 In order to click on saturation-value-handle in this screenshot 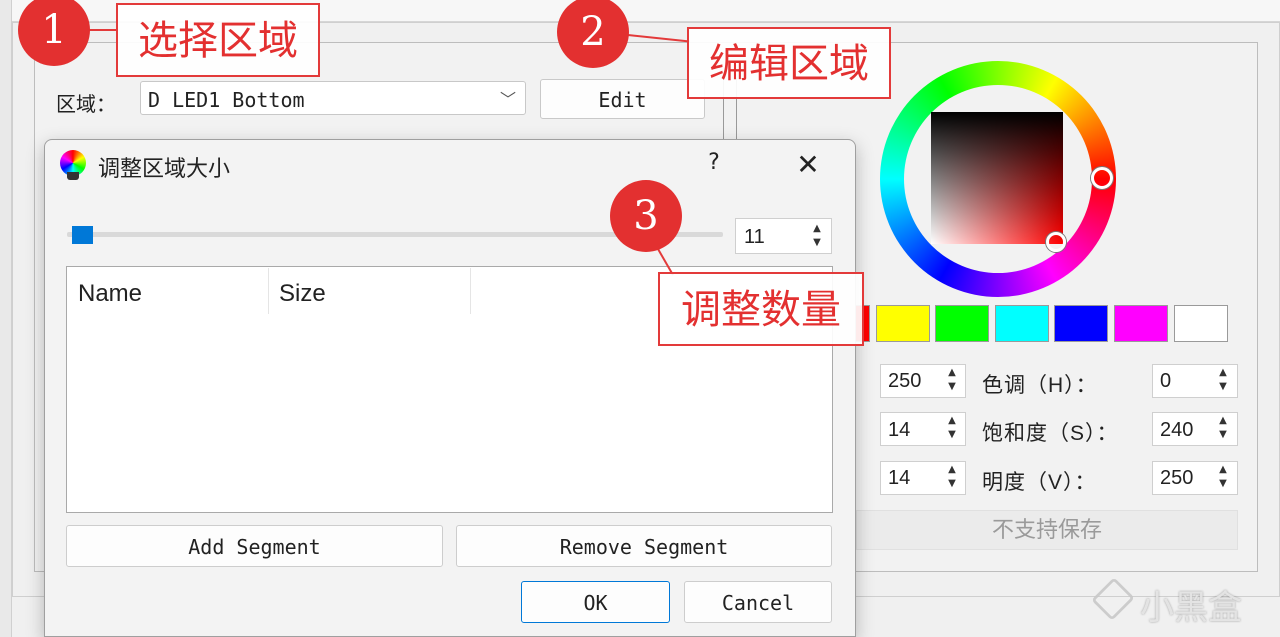, I will do `click(1056, 242)`.